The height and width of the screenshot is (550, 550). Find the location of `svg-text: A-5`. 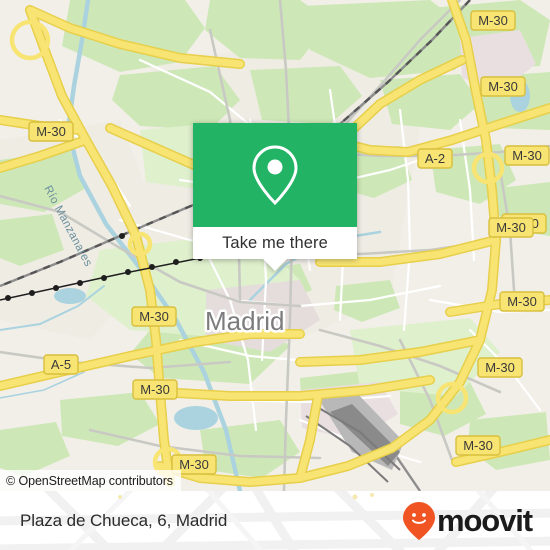

svg-text: A-5 is located at coordinates (61, 364).